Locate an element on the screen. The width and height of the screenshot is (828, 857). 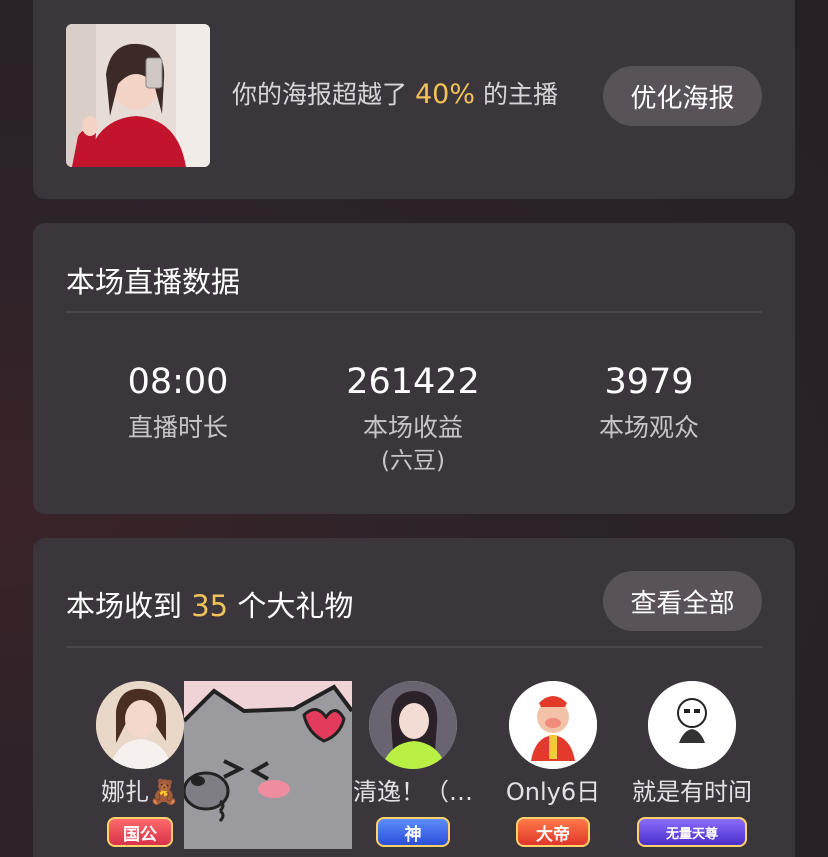
gifter-item: 清逸！（… 神 is located at coordinates (413, 764).